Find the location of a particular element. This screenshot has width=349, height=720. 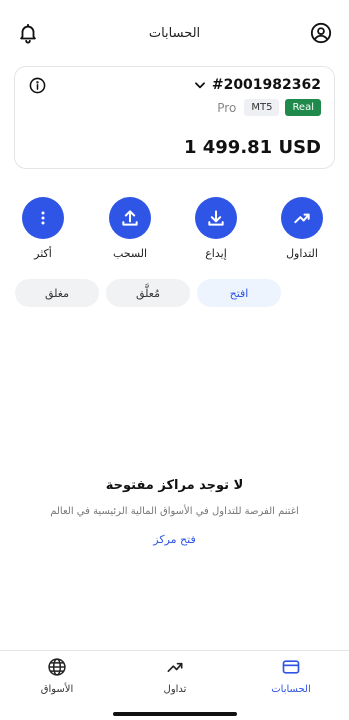

deposit-action-button: إيداع is located at coordinates (216, 228).